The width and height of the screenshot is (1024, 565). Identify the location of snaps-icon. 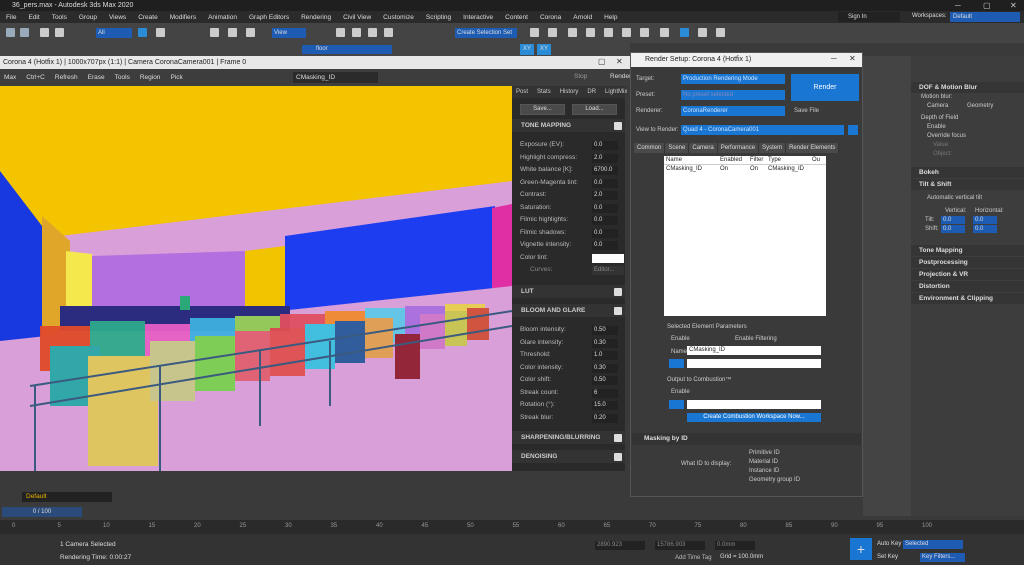
(340, 32).